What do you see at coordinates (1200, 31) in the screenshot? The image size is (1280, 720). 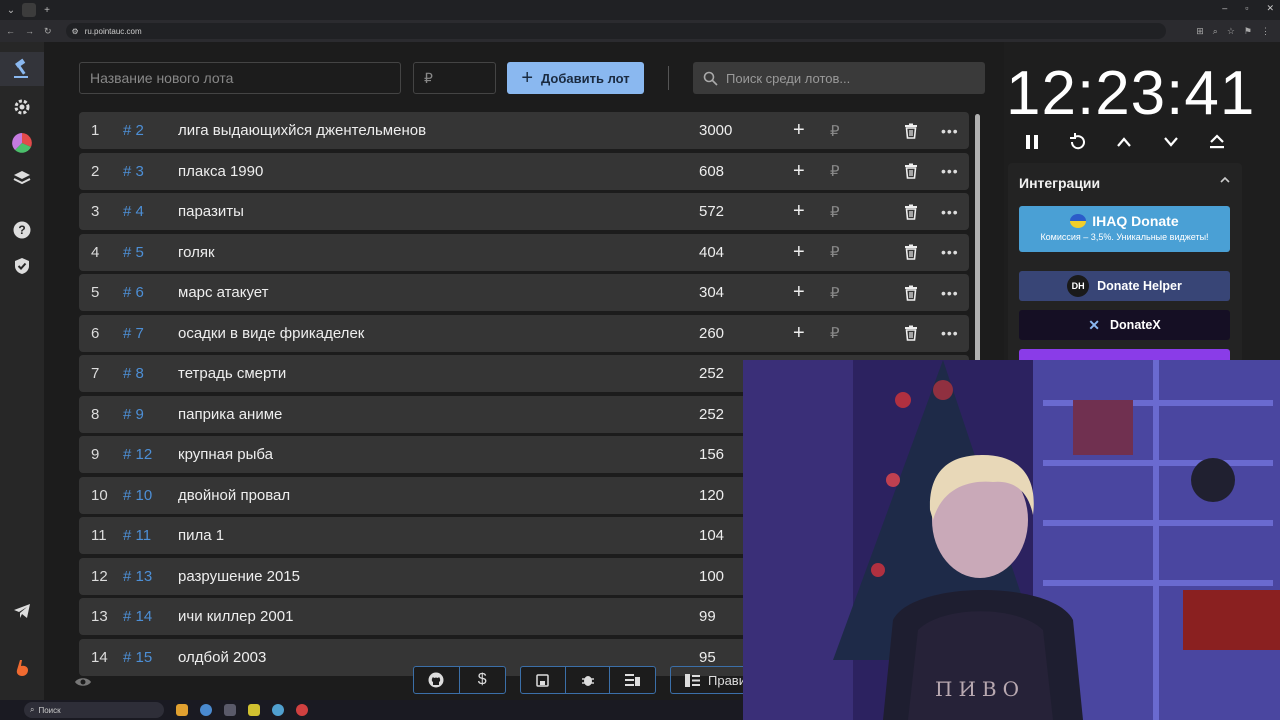 I see `translate-icon: ⊞` at bounding box center [1200, 31].